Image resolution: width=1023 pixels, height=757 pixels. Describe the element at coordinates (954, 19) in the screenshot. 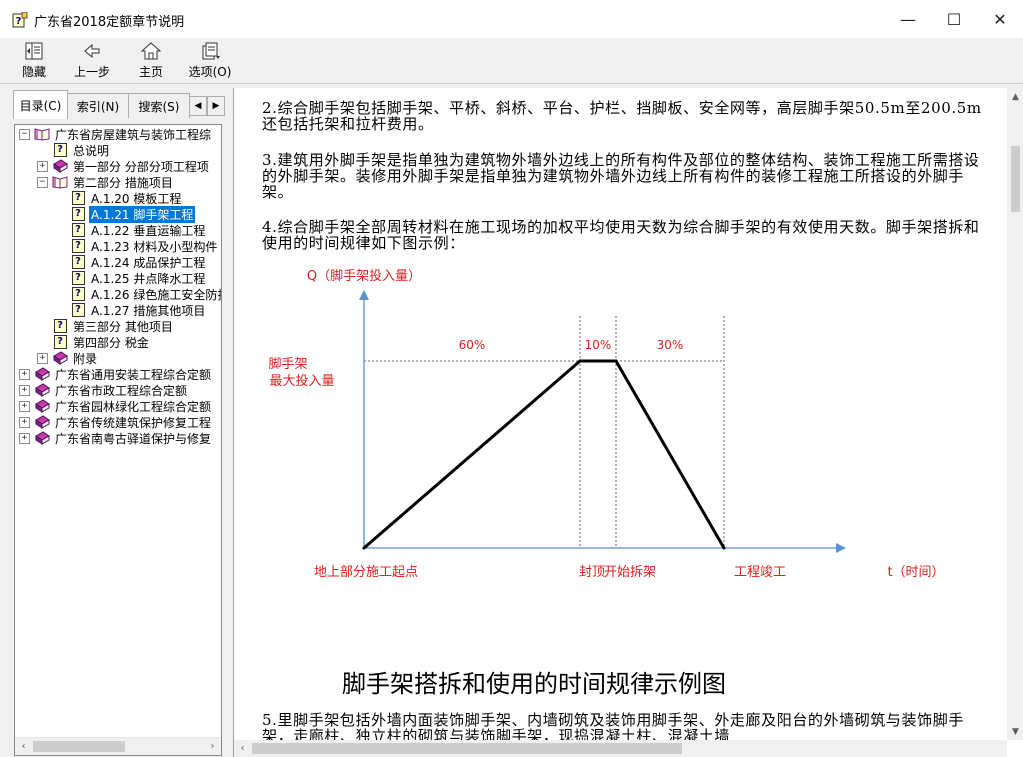

I see `maximize-button: ☐` at that location.